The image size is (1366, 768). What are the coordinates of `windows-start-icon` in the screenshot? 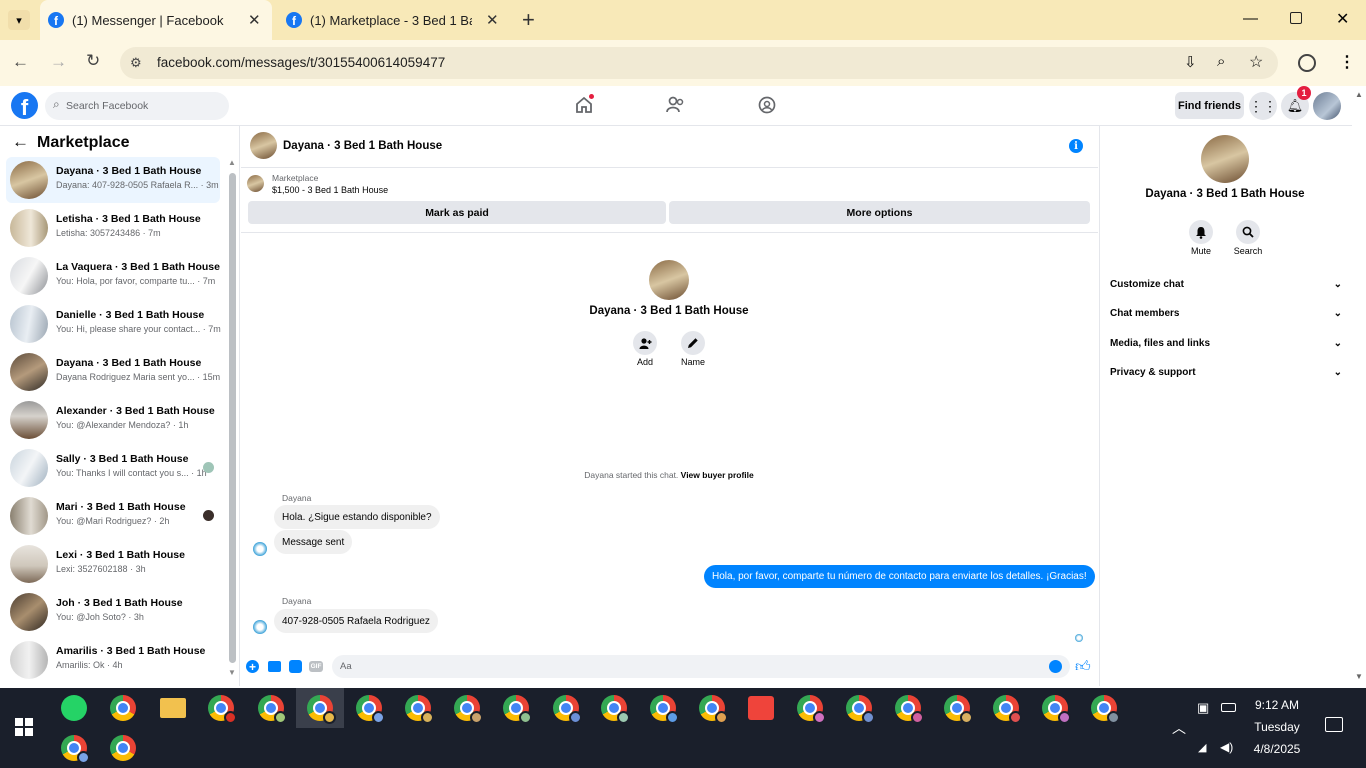 It's located at (24, 727).